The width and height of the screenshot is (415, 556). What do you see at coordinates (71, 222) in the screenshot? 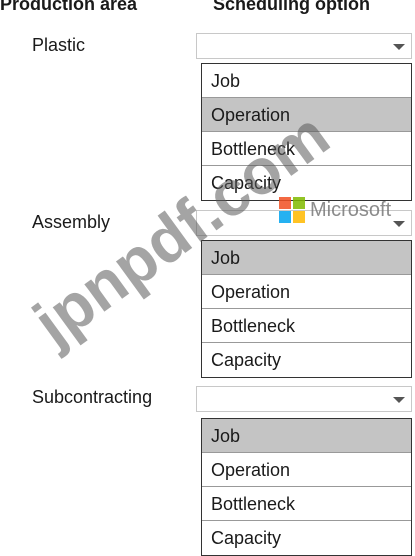
I see `area-label-assembly: Assembly` at bounding box center [71, 222].